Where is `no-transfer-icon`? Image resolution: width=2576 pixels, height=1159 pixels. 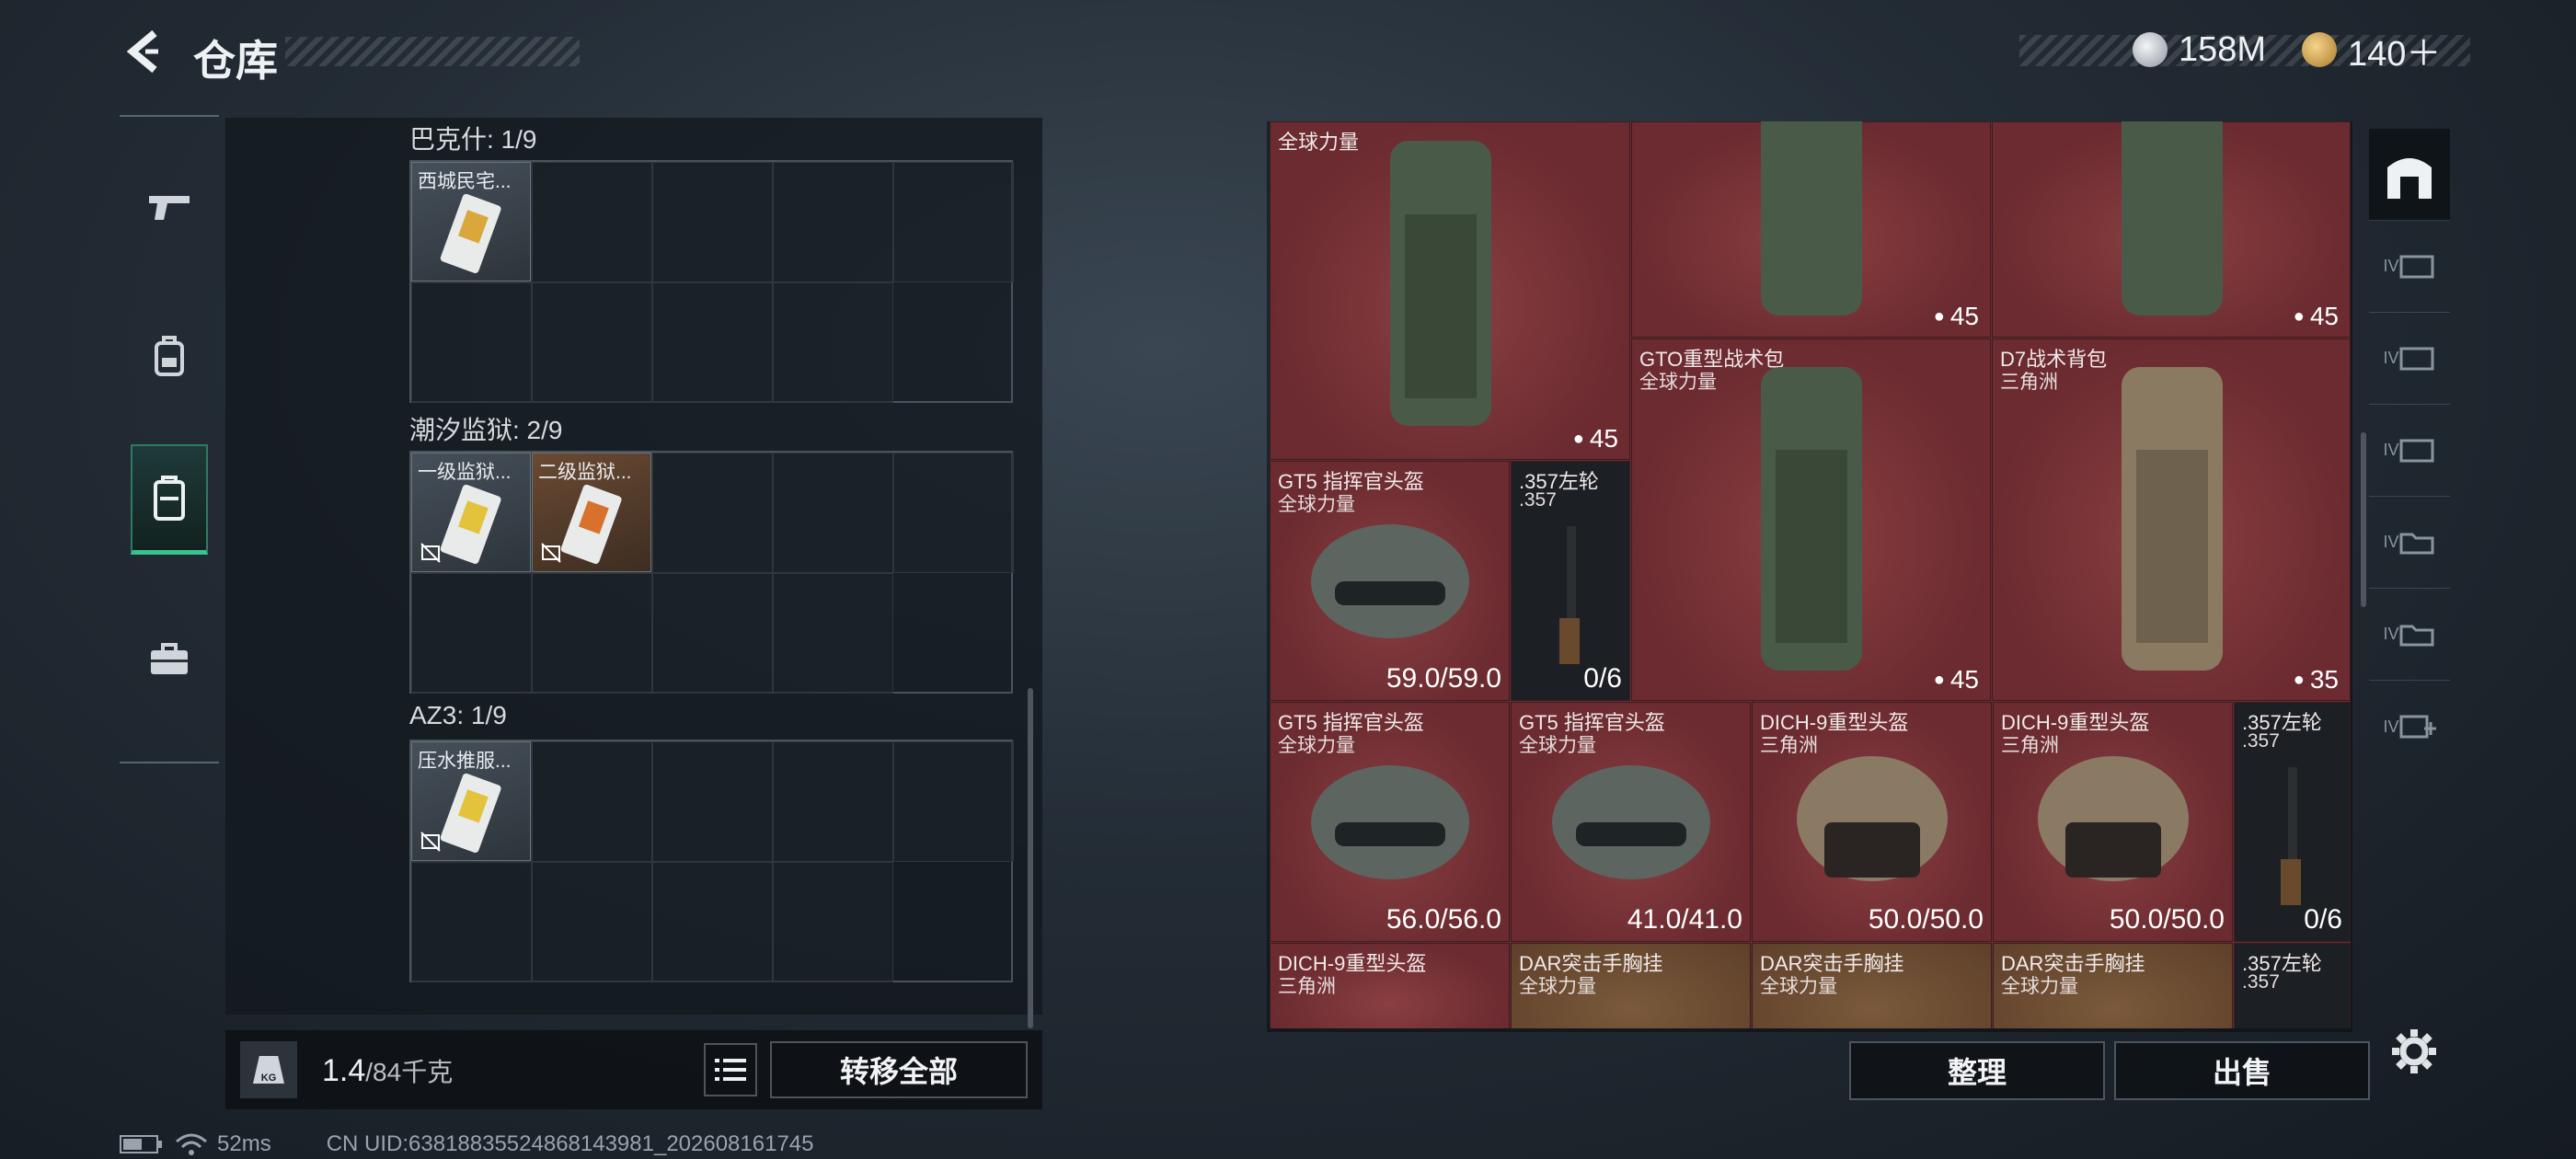
no-transfer-icon is located at coordinates (551, 553).